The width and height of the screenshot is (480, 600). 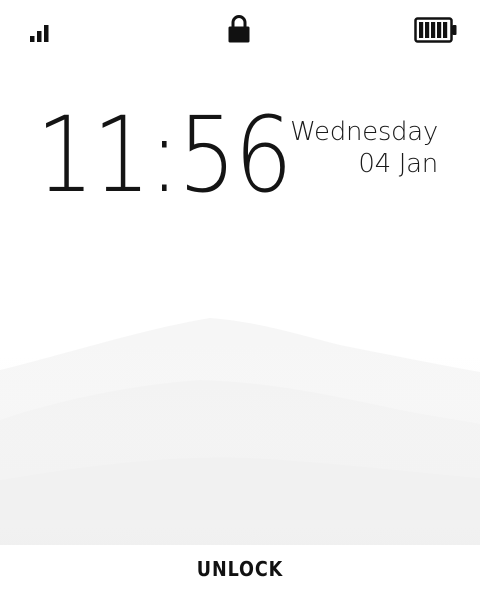 What do you see at coordinates (364, 148) in the screenshot?
I see `date-display: Wednesday 04 Jan` at bounding box center [364, 148].